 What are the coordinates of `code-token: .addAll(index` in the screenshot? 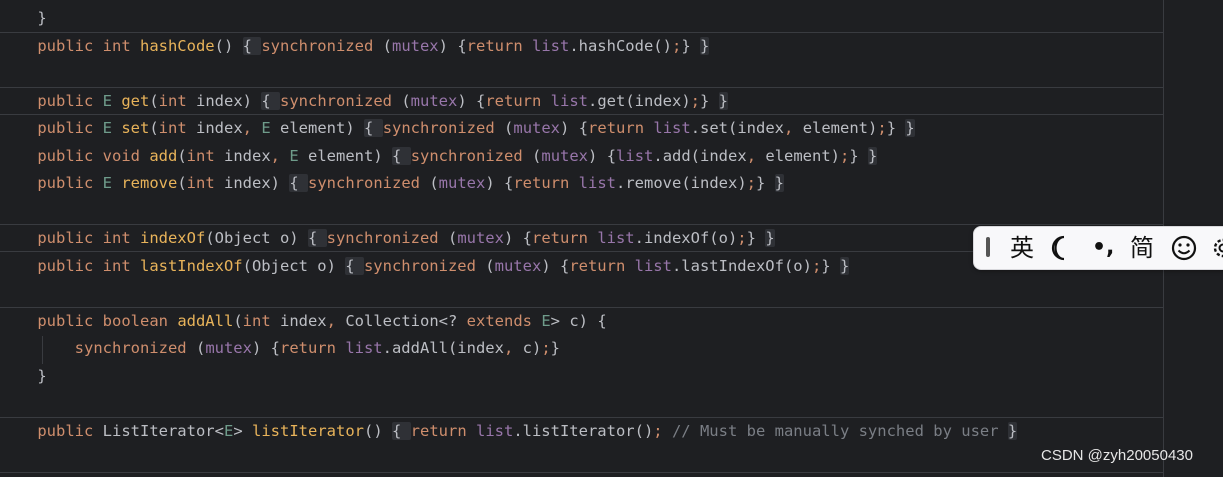 It's located at (443, 348).